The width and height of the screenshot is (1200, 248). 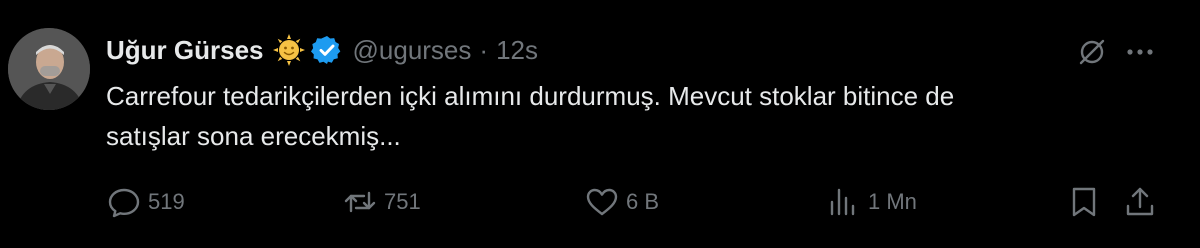 What do you see at coordinates (360, 202) in the screenshot?
I see `repost-arrows-icon` at bounding box center [360, 202].